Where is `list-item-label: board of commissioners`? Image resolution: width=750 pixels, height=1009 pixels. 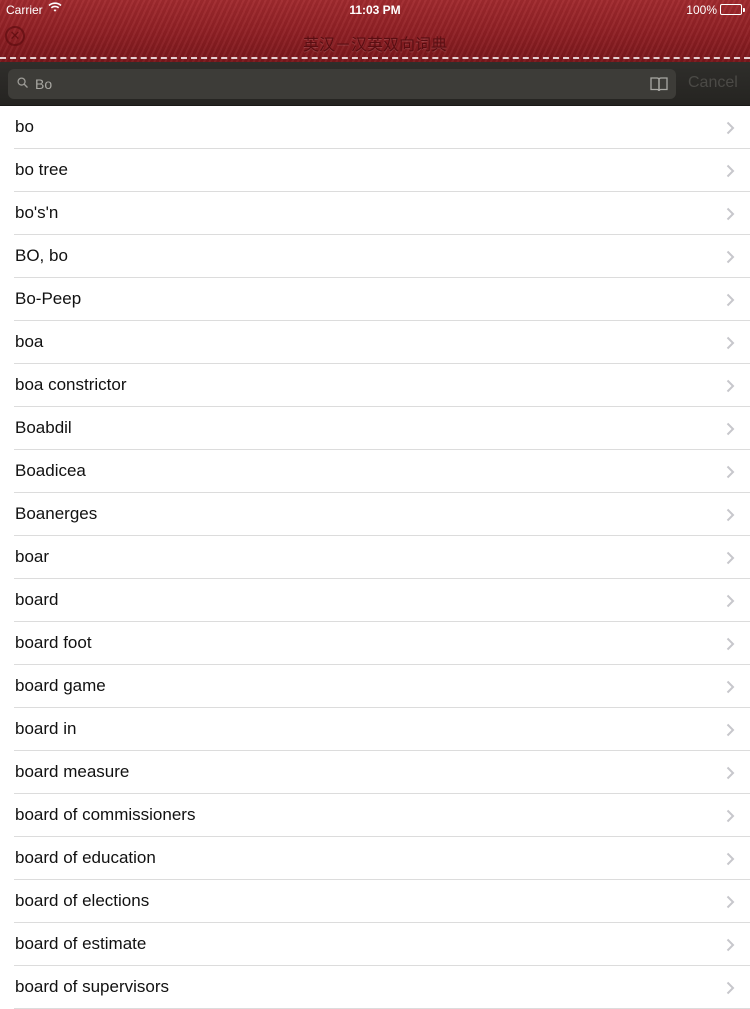
list-item-label: board of commissioners is located at coordinates (105, 814).